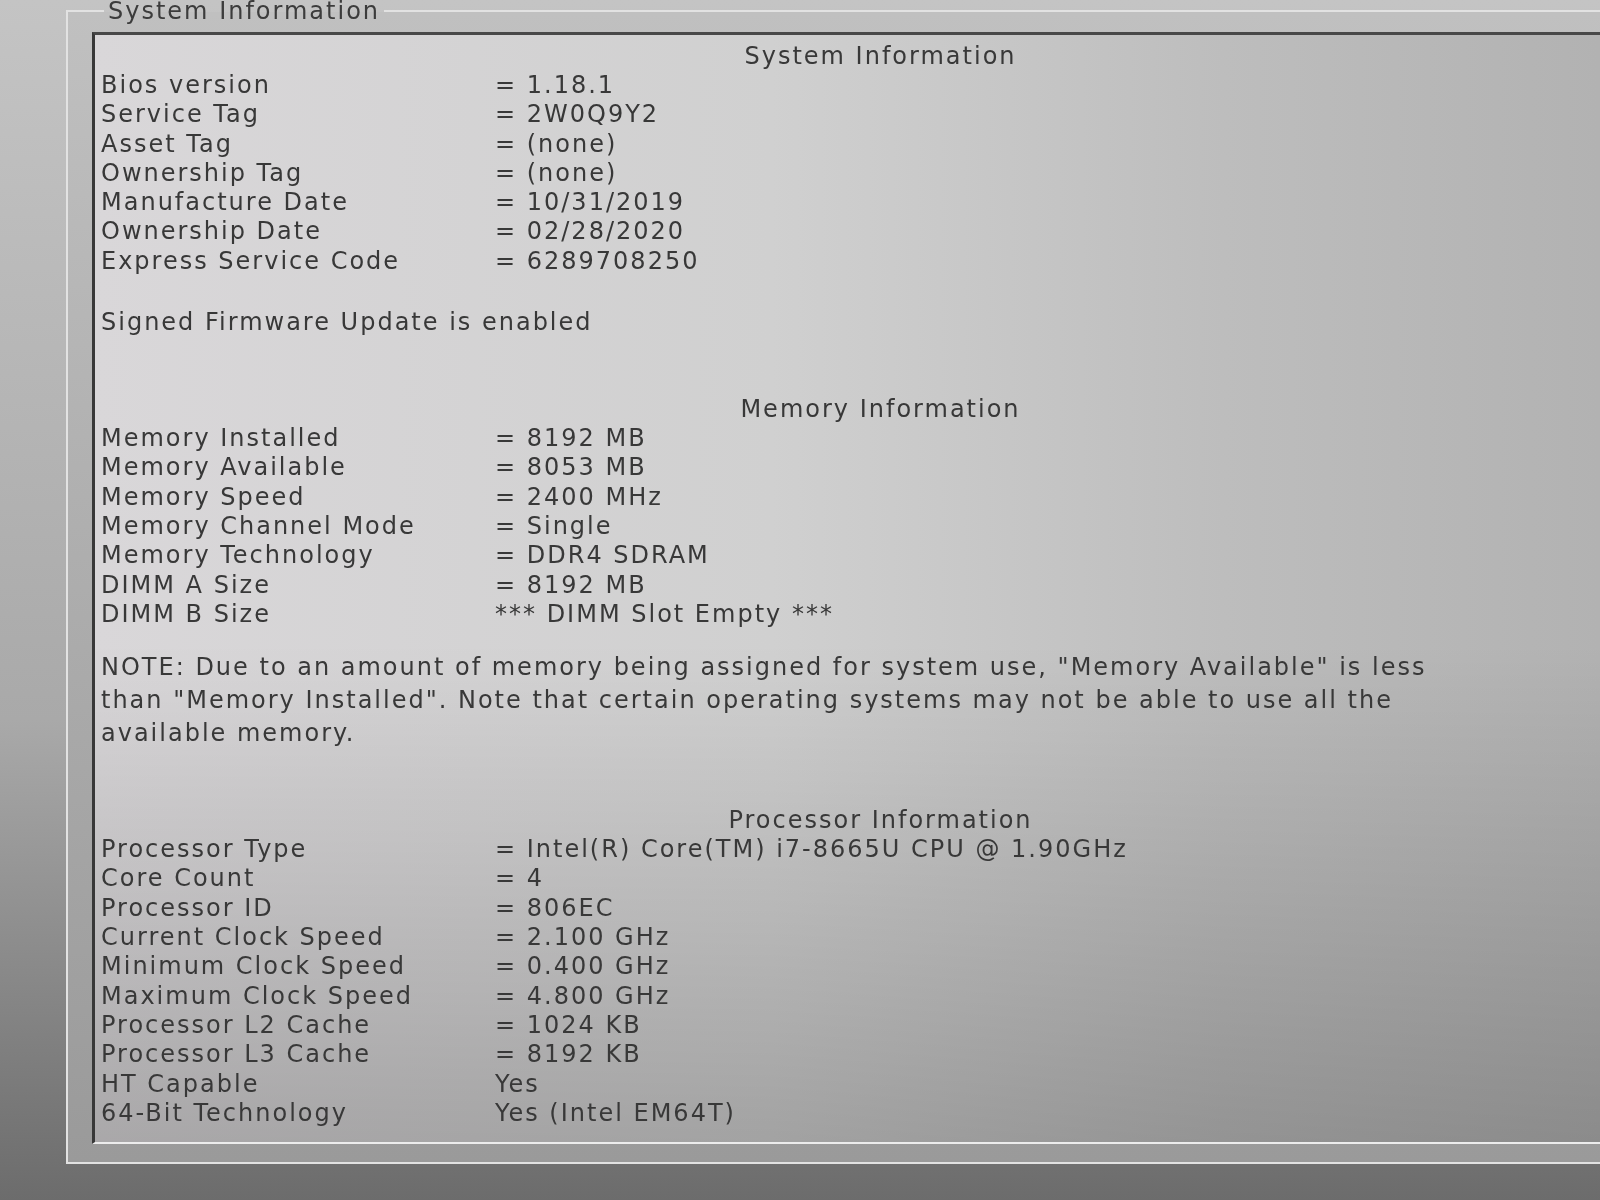 This screenshot has width=1600, height=1200. What do you see at coordinates (180, 115) in the screenshot?
I see `field-label: Service Tag` at bounding box center [180, 115].